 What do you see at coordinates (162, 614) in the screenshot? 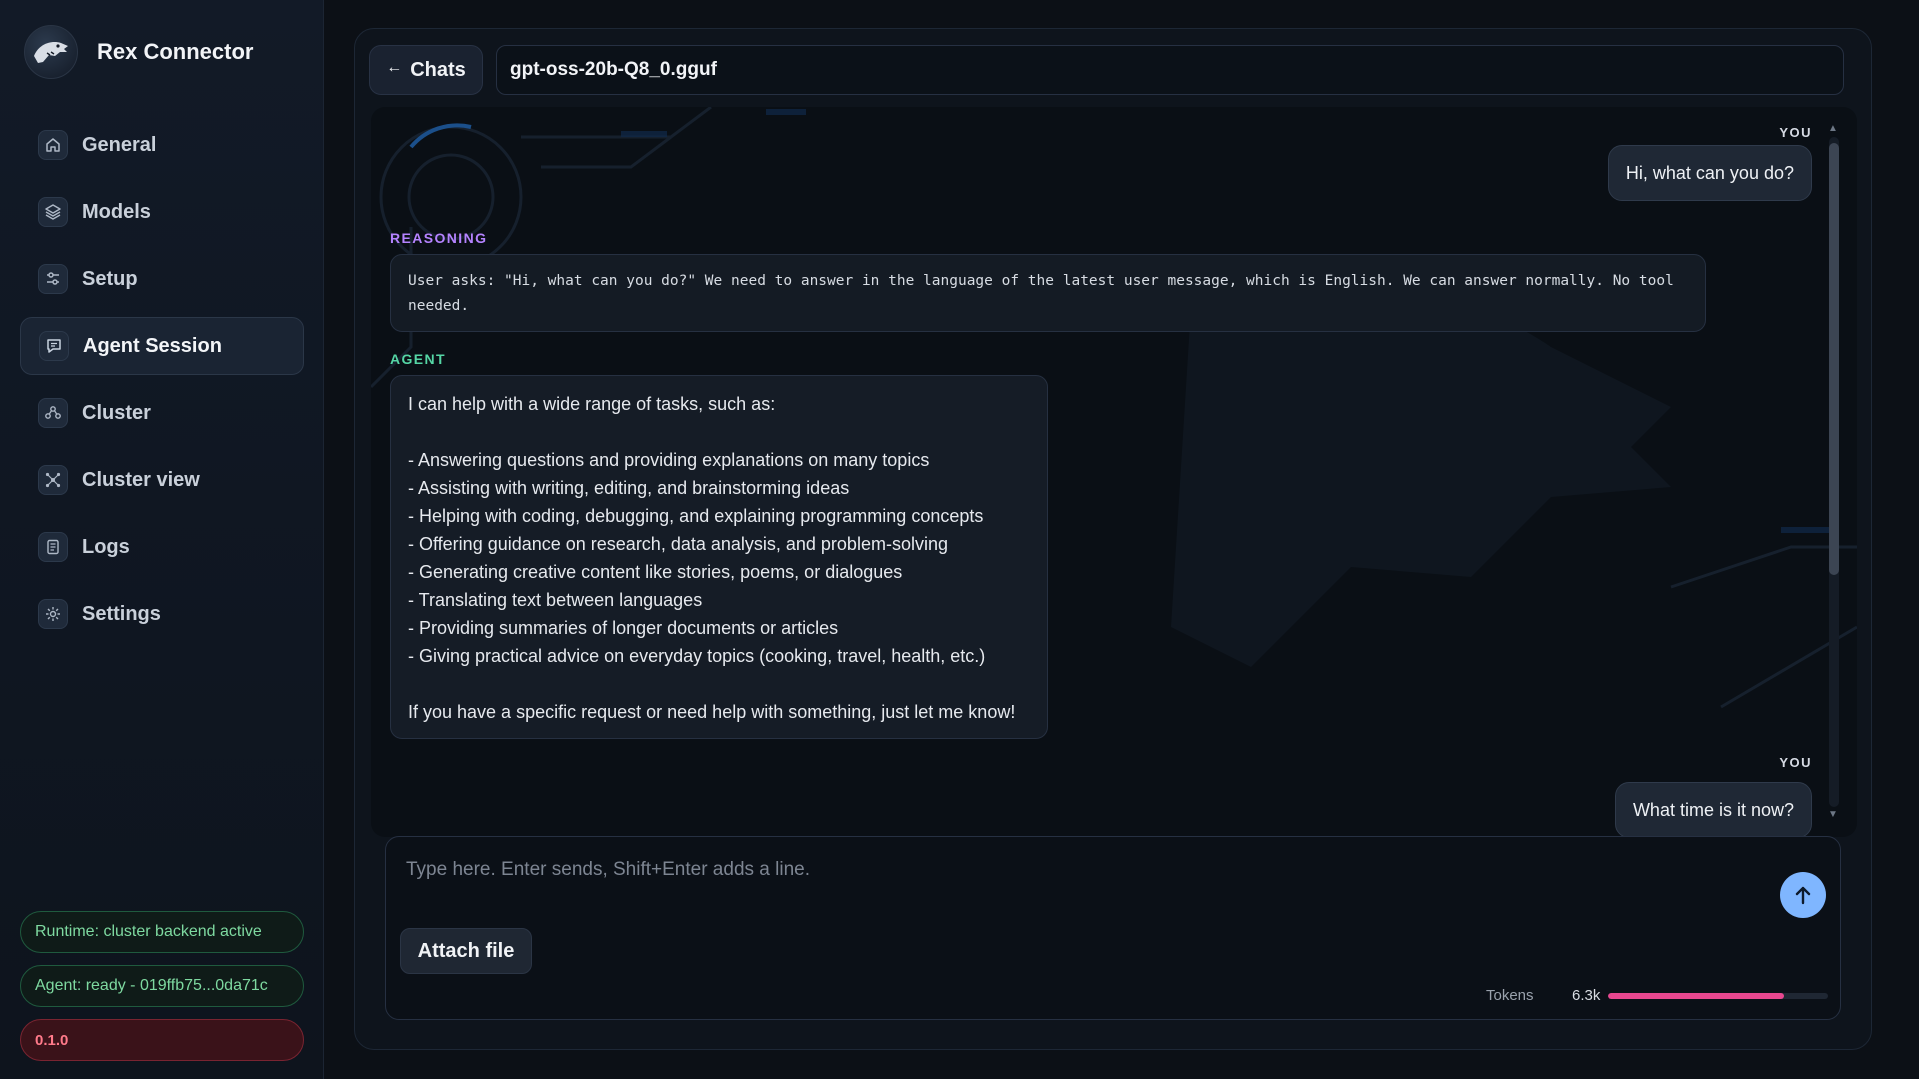
I see `sidebar-item-settings: Settings` at bounding box center [162, 614].